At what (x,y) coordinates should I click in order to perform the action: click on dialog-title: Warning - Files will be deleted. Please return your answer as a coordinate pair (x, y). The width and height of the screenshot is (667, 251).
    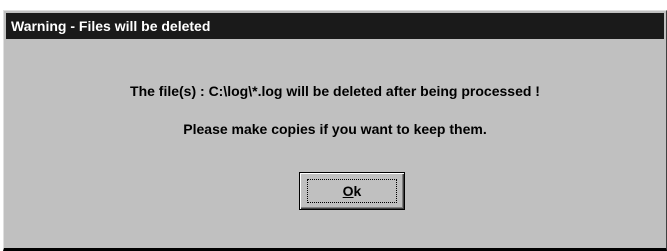
    Looking at the image, I should click on (111, 26).